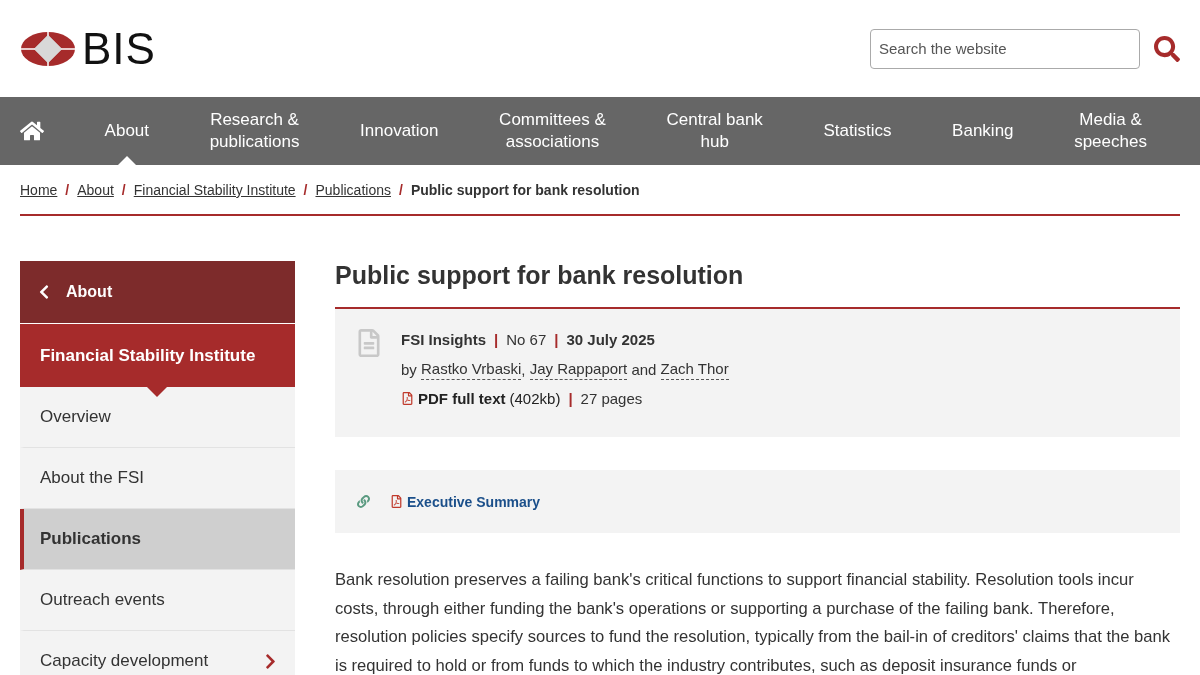 The height and width of the screenshot is (675, 1200). I want to click on author-link: Zach Thor, so click(694, 369).